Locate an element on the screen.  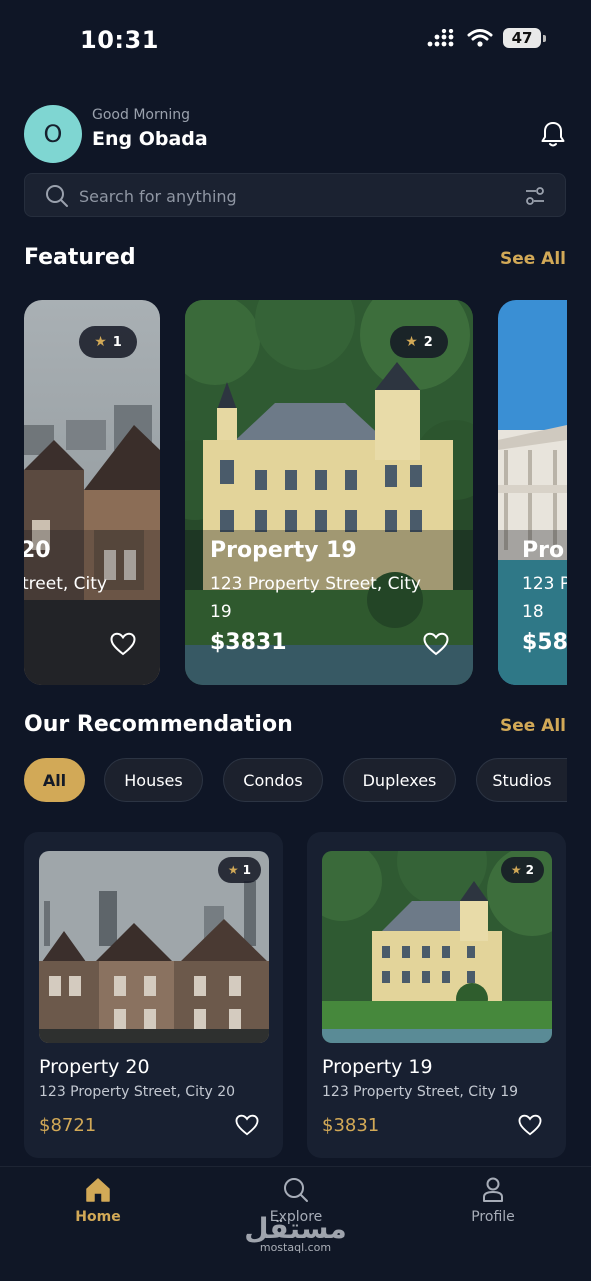
featured-card: Pro 123 P 18 $58 is located at coordinates (532, 492).